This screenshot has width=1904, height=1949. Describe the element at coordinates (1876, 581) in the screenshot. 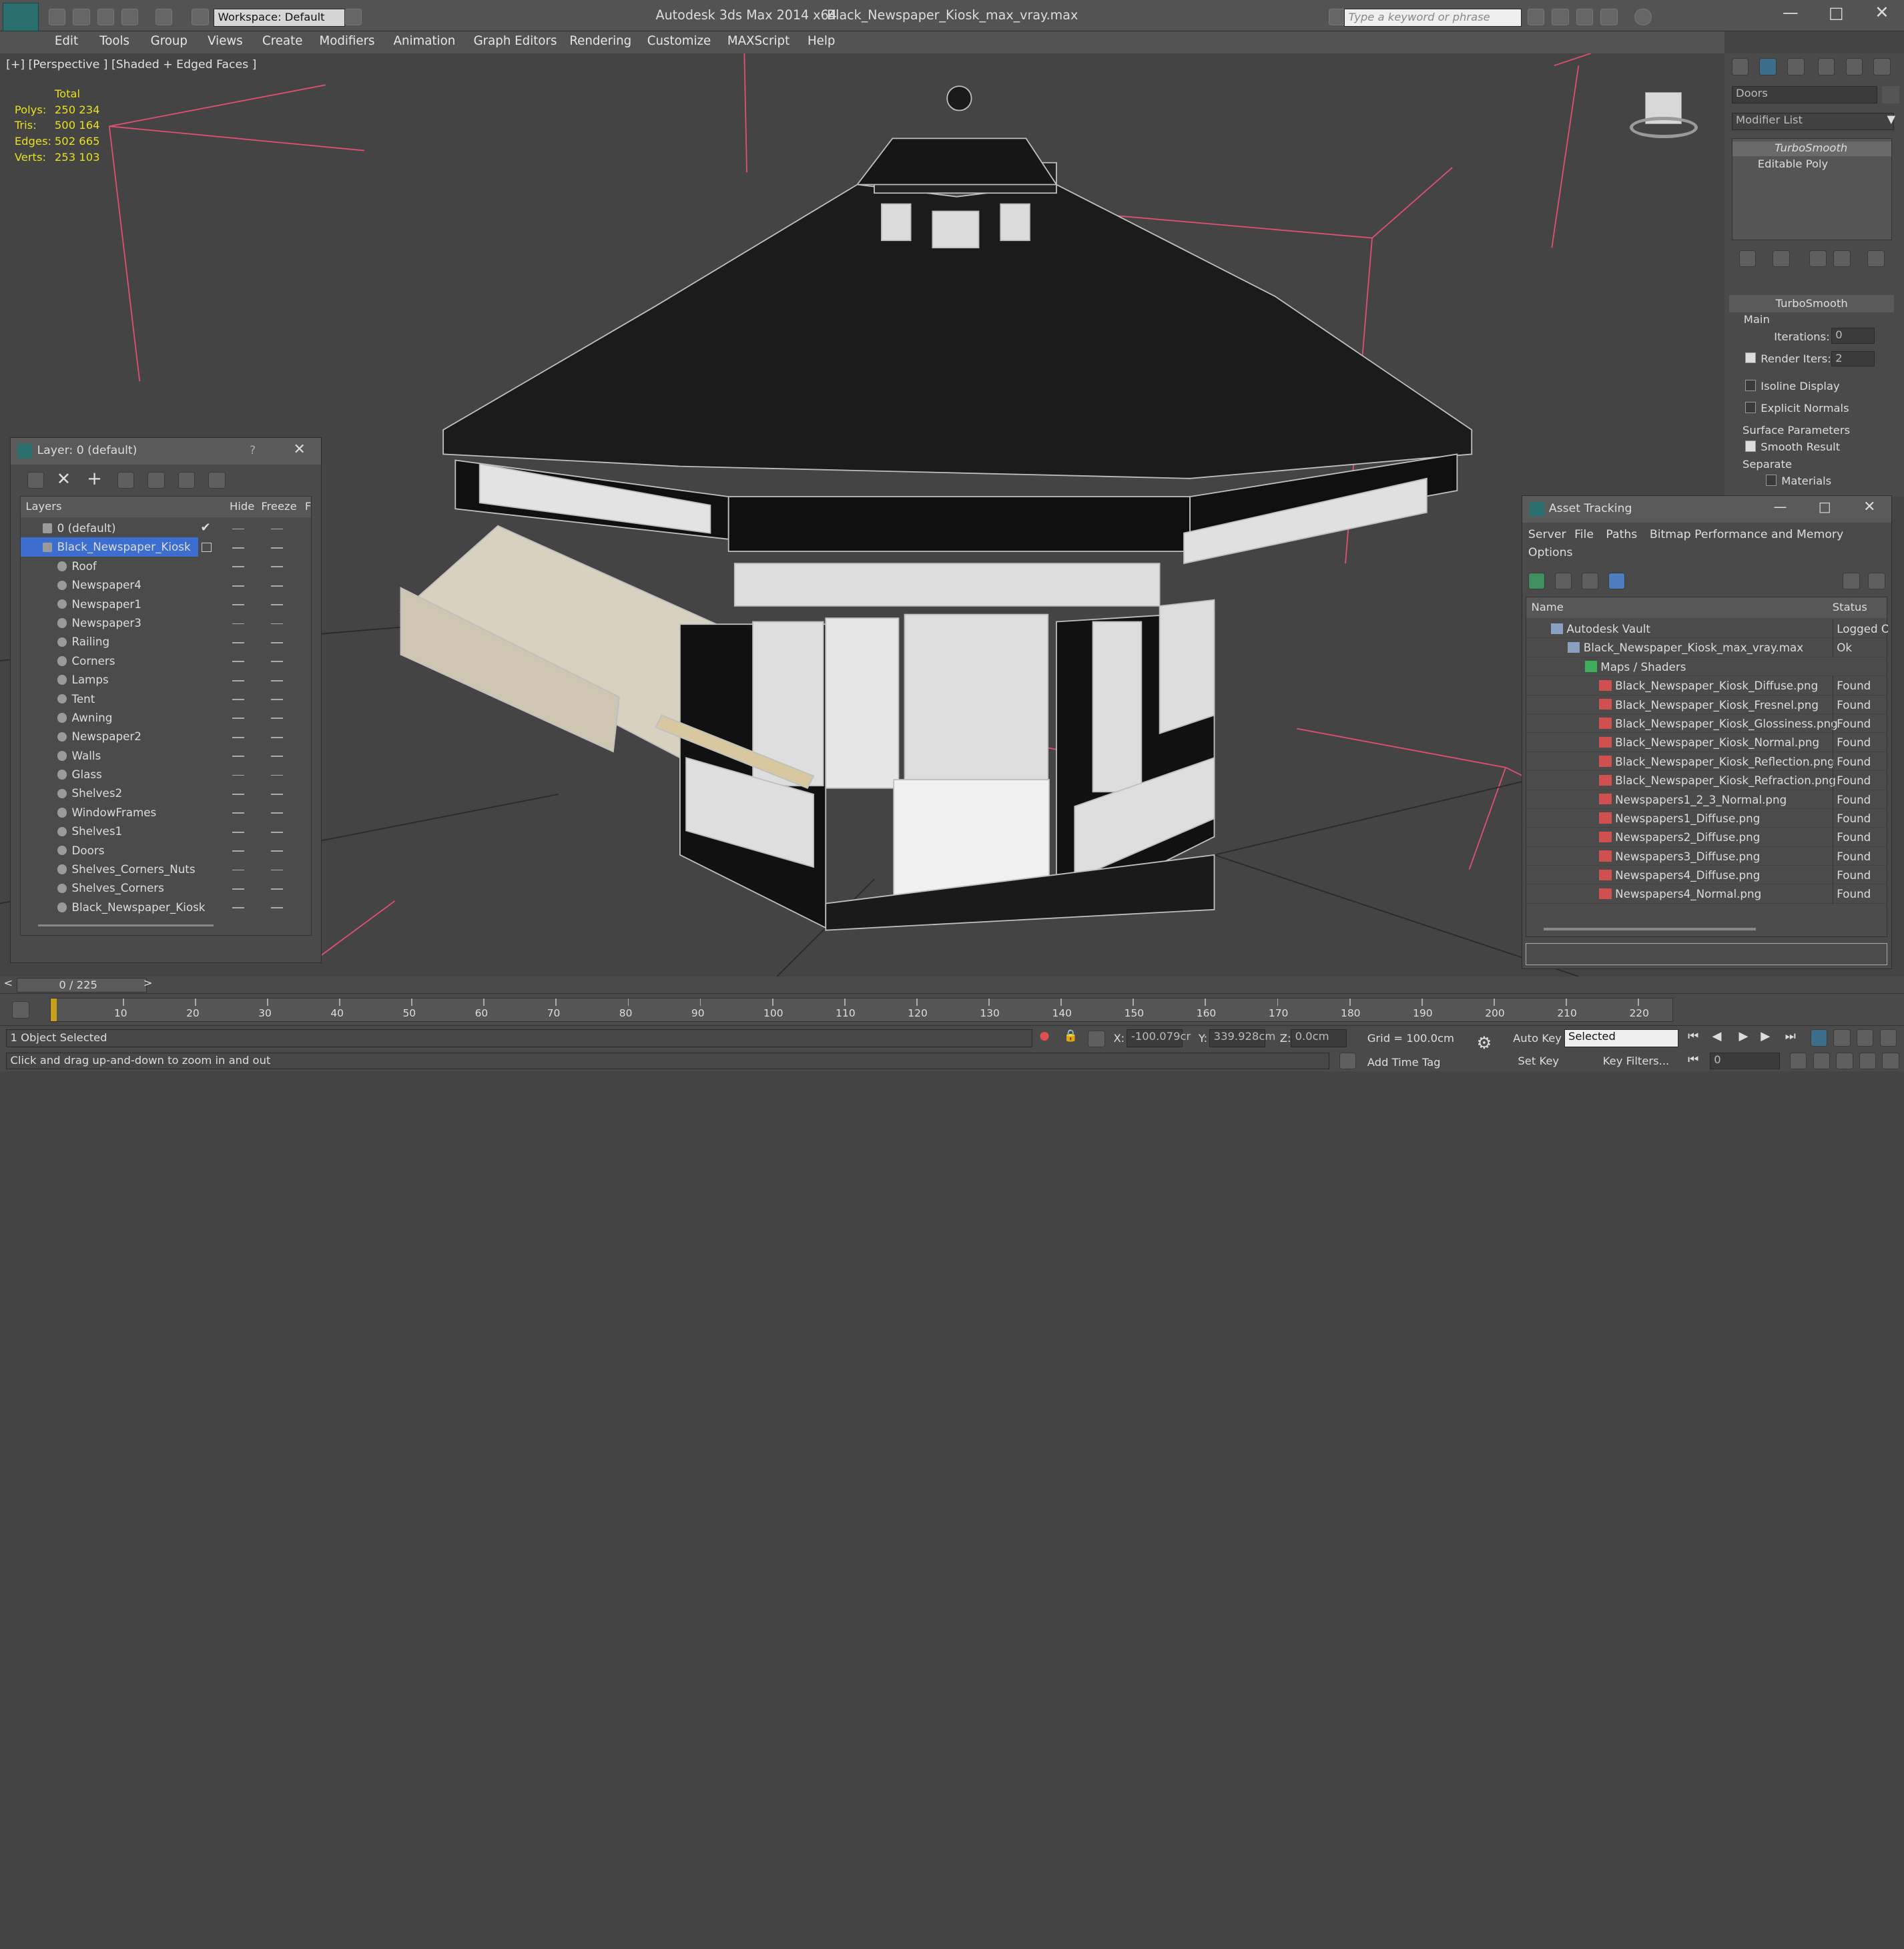

I see `asset-help-icon` at that location.